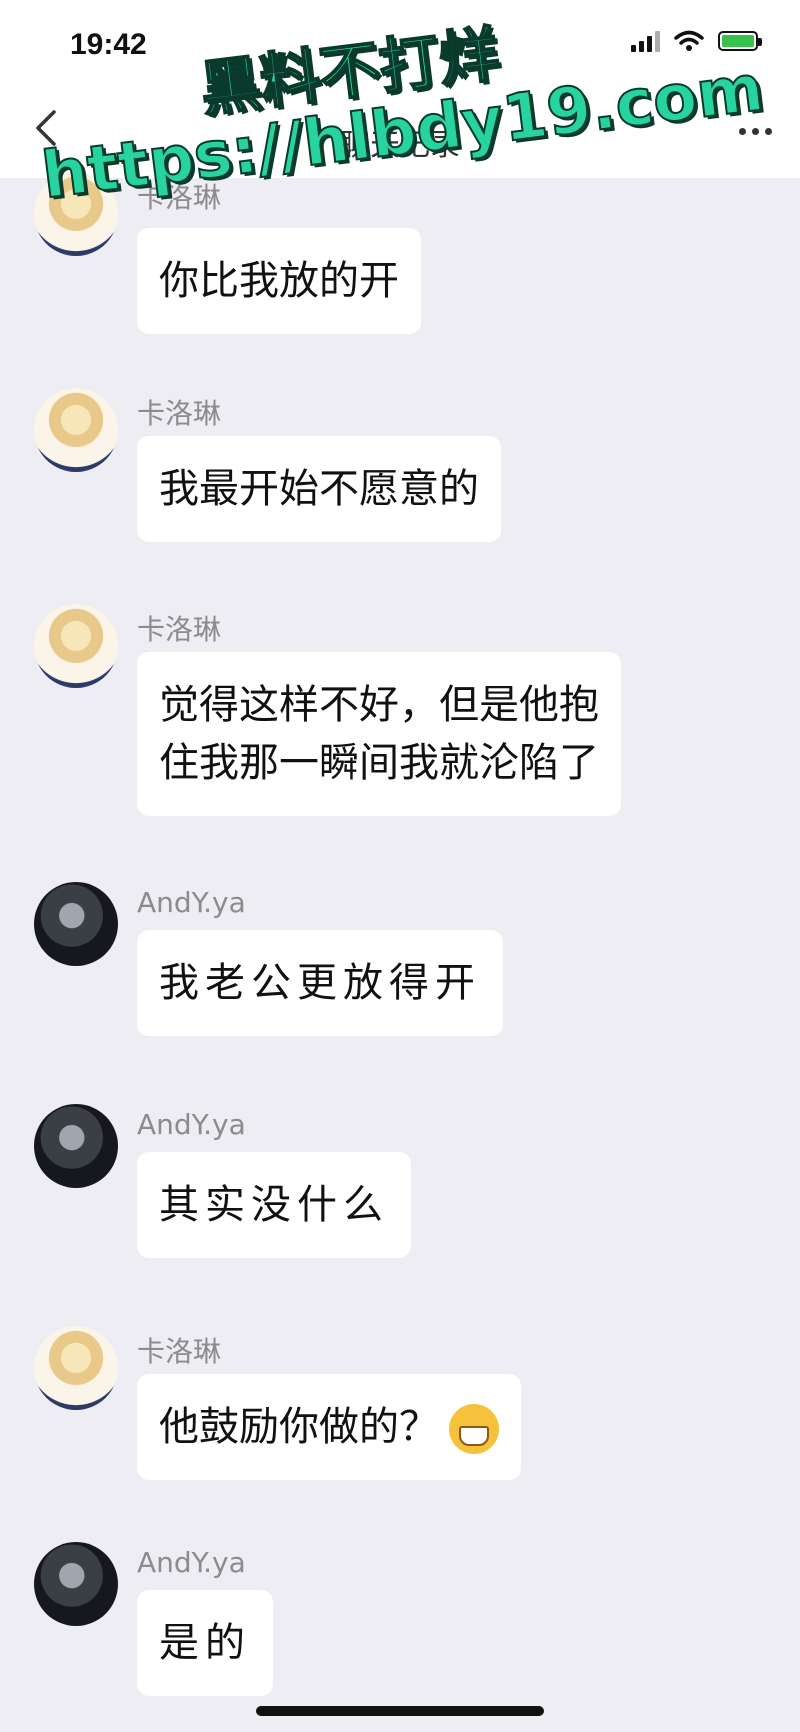 This screenshot has height=1732, width=800. I want to click on wifi-icon, so click(689, 40).